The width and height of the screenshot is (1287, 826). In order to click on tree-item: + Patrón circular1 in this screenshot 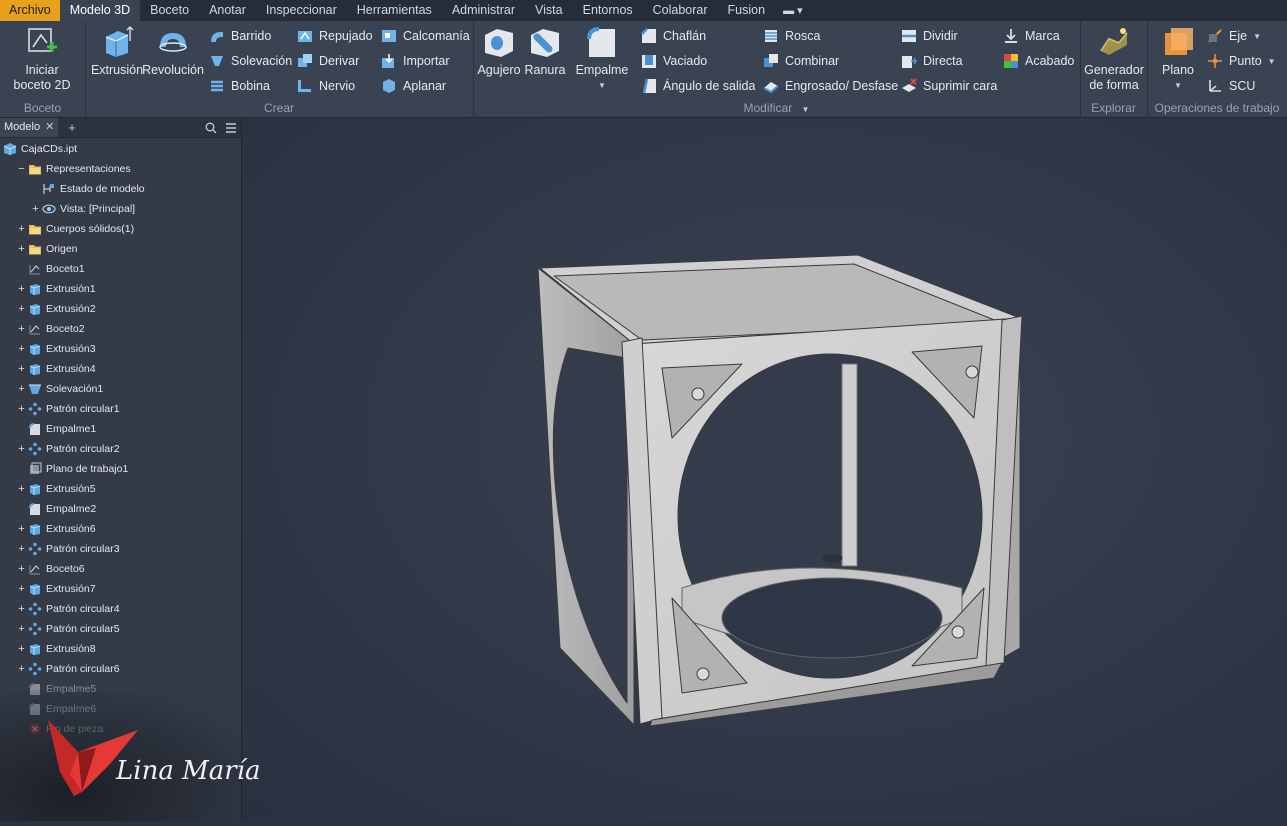, I will do `click(120, 409)`.